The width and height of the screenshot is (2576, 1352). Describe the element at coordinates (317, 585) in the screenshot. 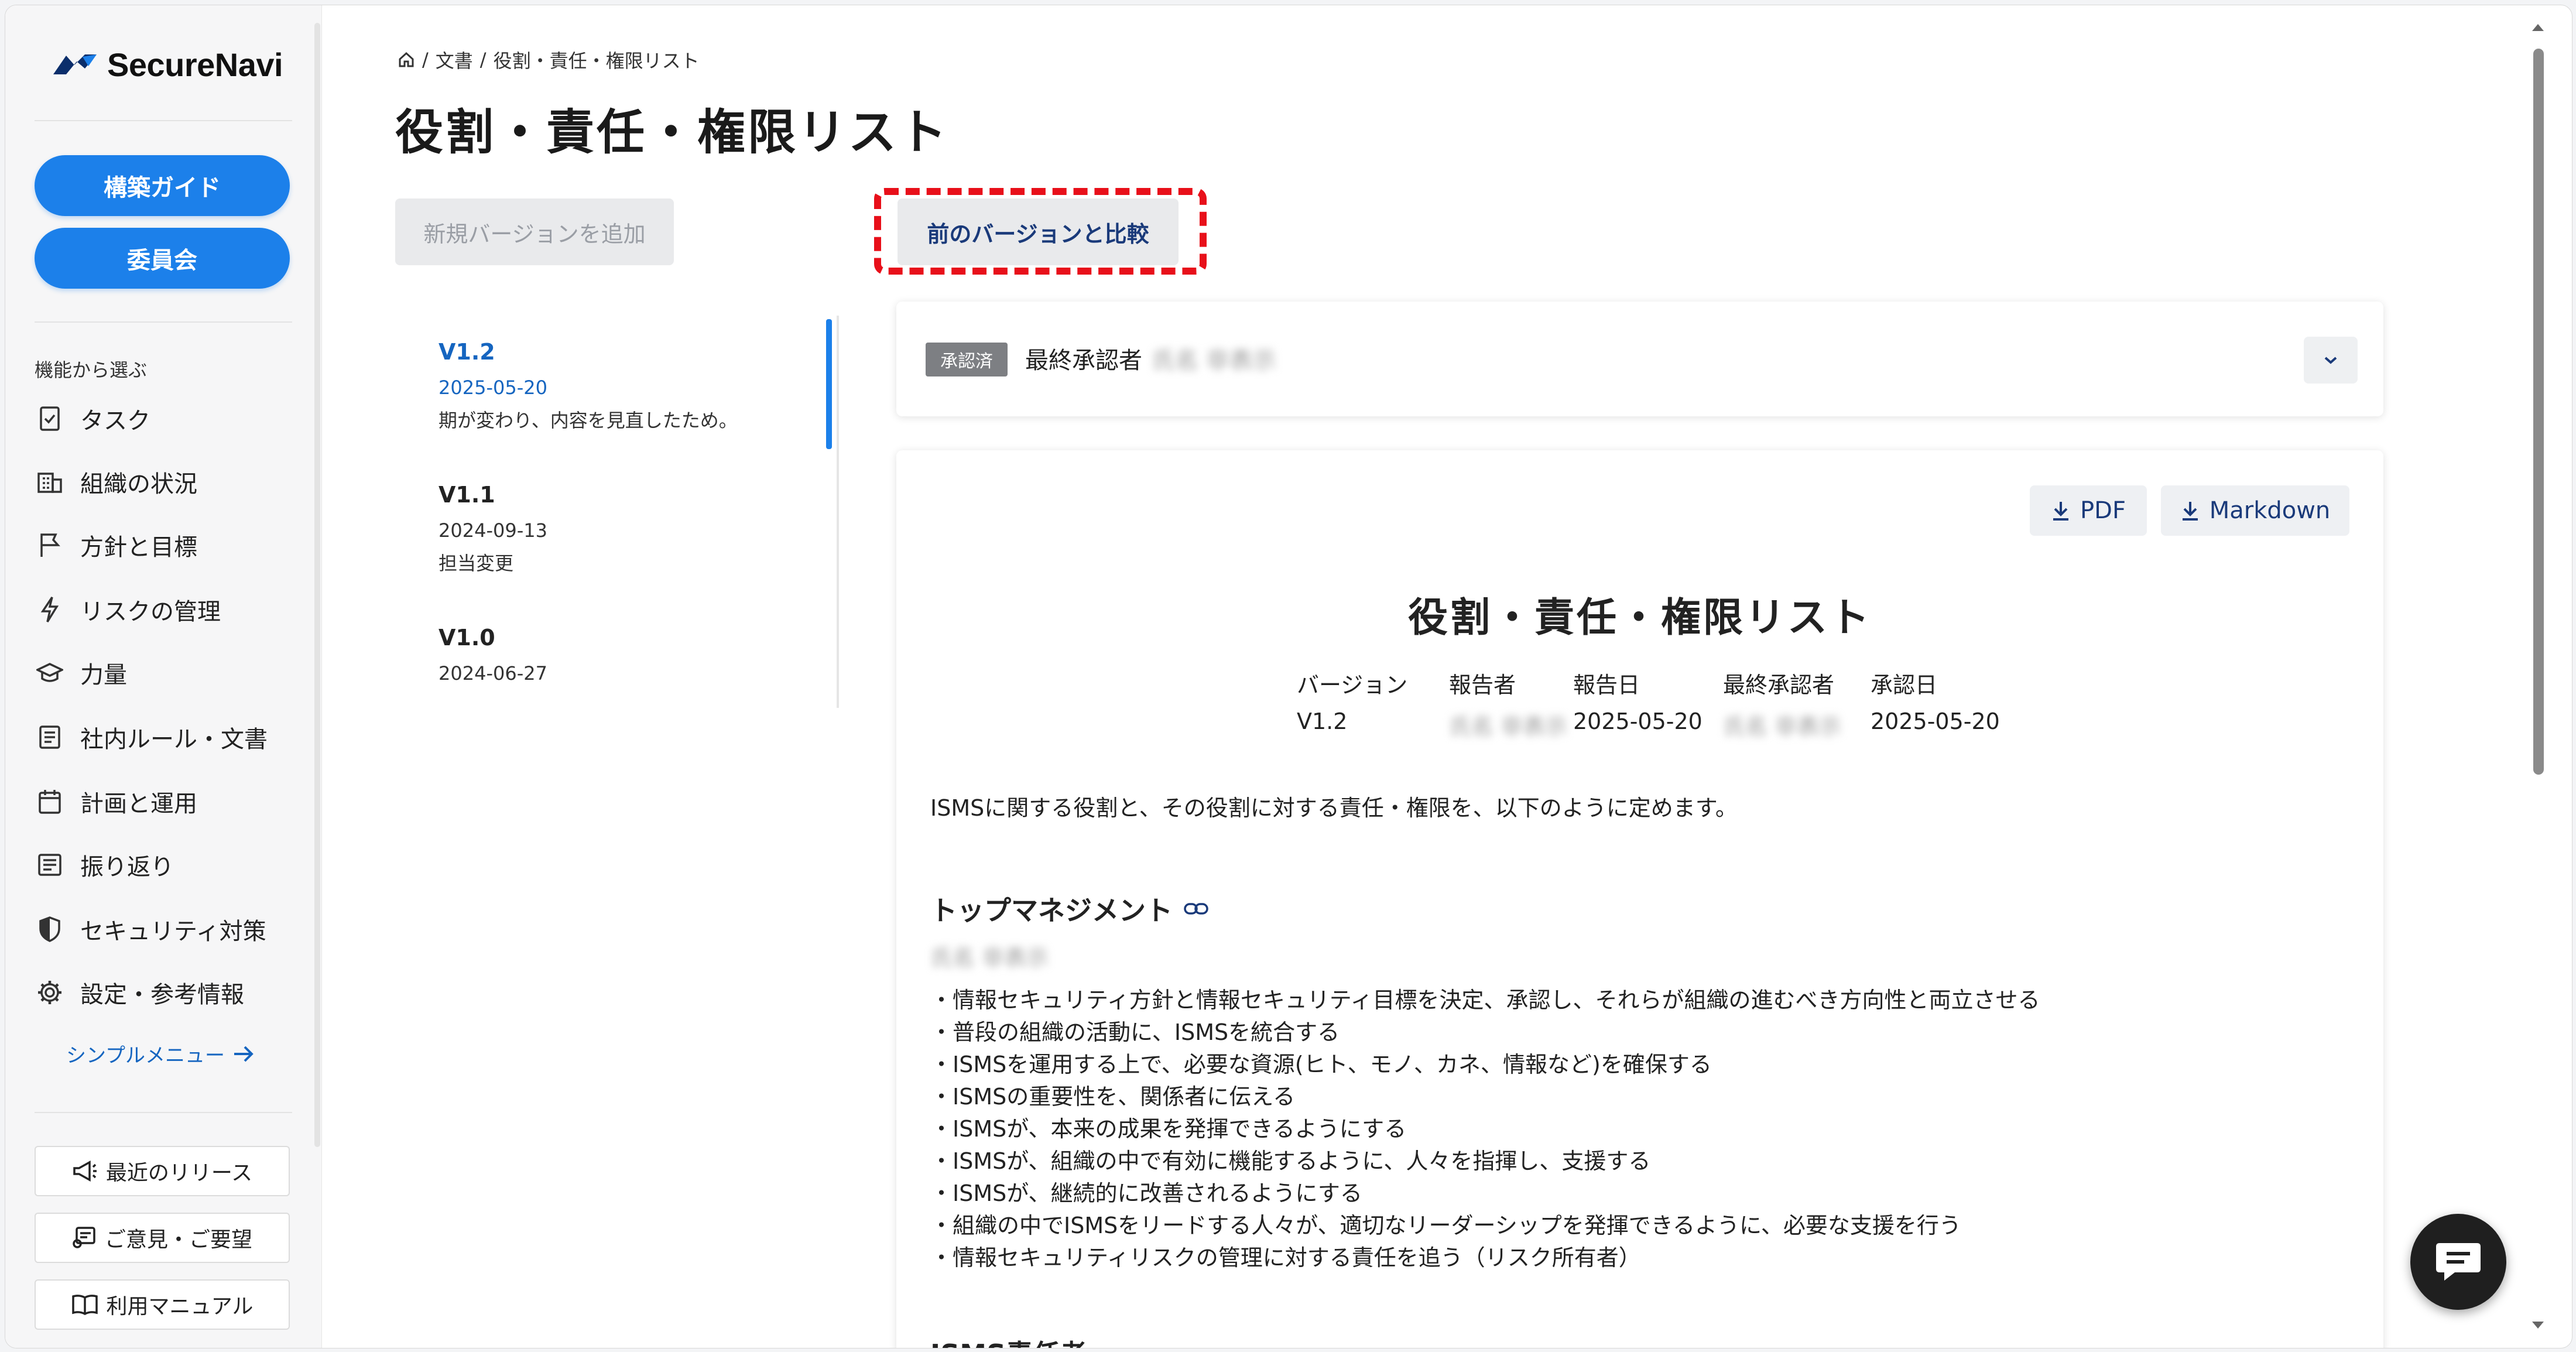

I see `sidebar-scrollbar` at that location.